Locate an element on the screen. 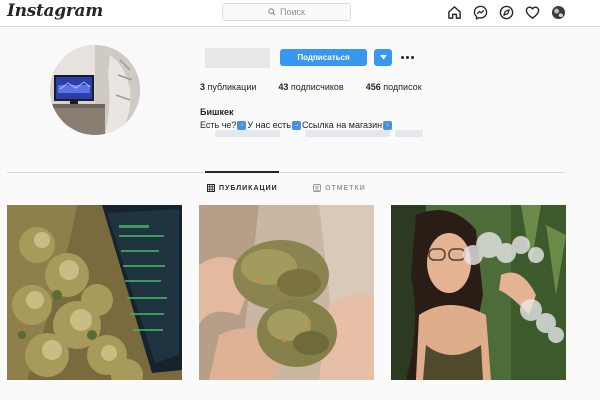 The height and width of the screenshot is (400, 600). tagged-person-icon is located at coordinates (317, 188).